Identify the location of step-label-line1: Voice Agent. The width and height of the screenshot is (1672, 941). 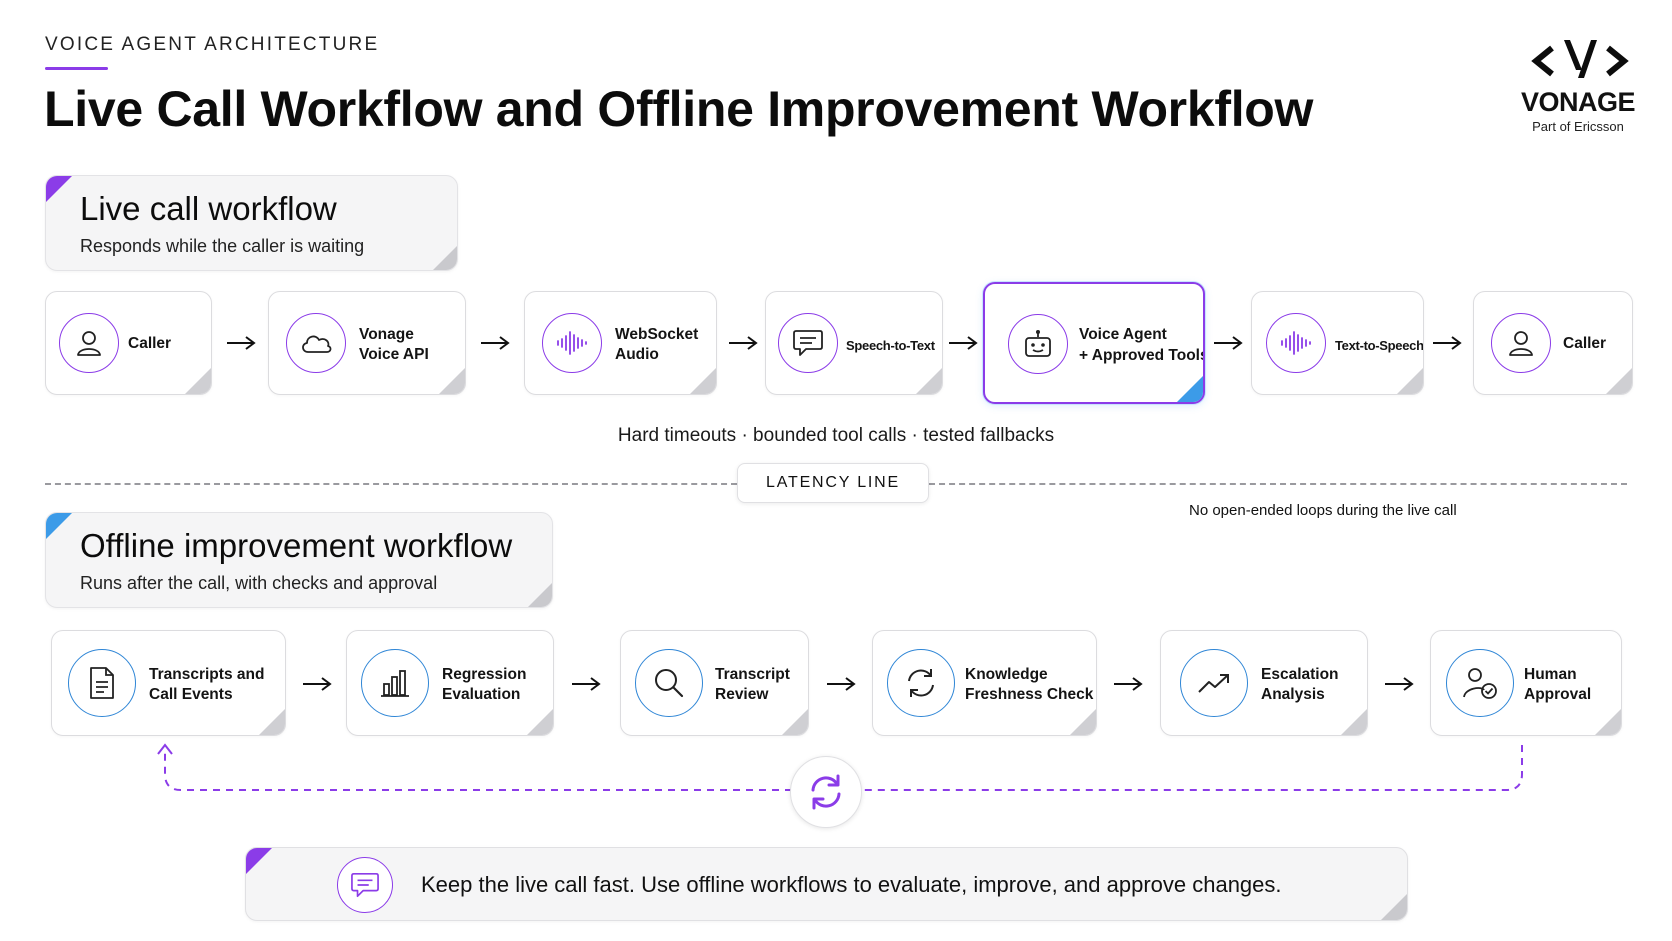
(1123, 334).